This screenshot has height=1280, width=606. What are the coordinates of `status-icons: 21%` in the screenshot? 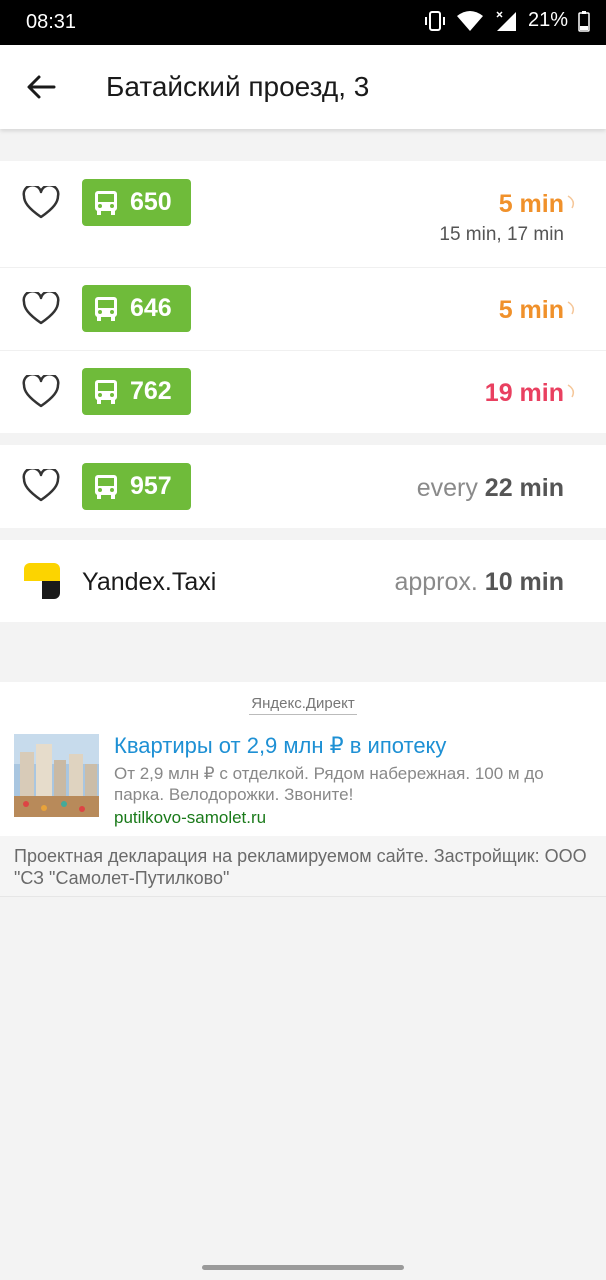 It's located at (507, 20).